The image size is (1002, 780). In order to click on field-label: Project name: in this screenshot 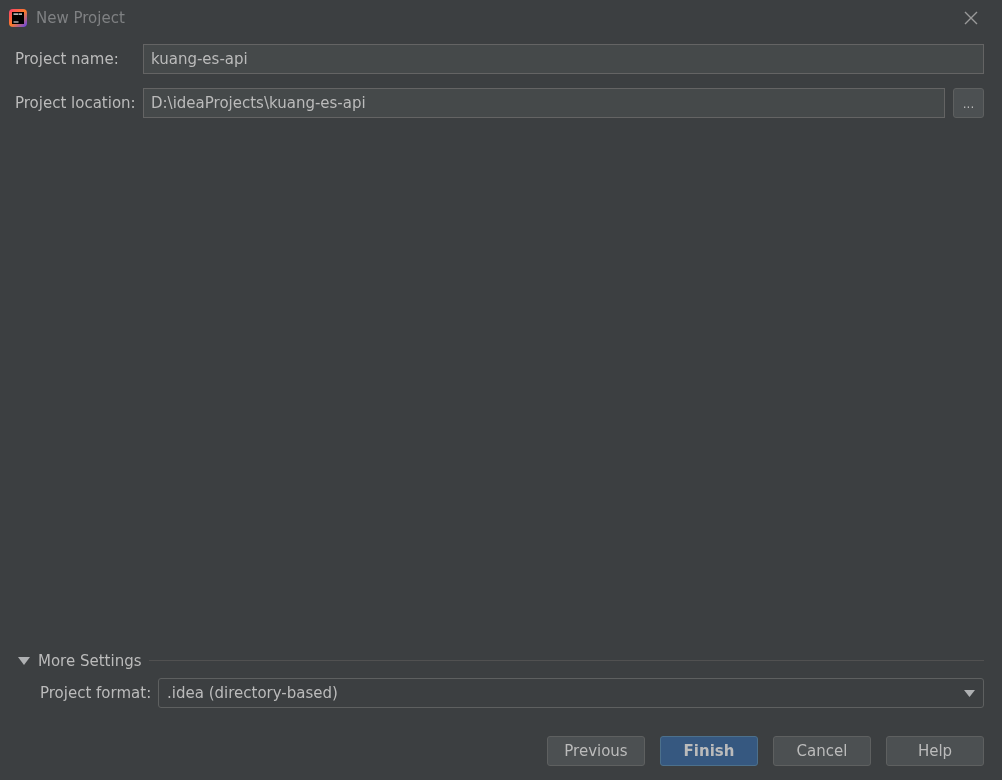, I will do `click(67, 59)`.